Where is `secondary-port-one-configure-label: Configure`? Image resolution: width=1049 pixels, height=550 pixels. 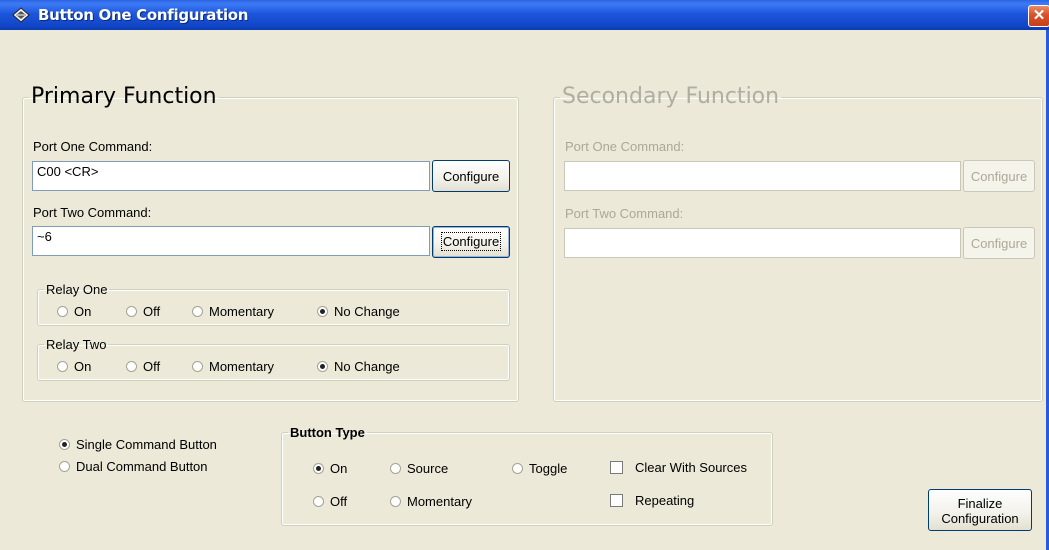
secondary-port-one-configure-label: Configure is located at coordinates (999, 176).